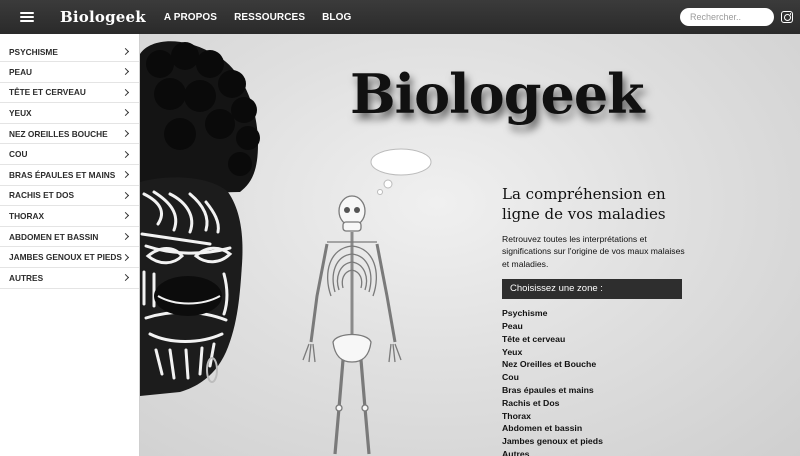  Describe the element at coordinates (597, 364) in the screenshot. I see `zone-link-nez-oreilles-bouche: Nez Oreilles et Bouche` at that location.